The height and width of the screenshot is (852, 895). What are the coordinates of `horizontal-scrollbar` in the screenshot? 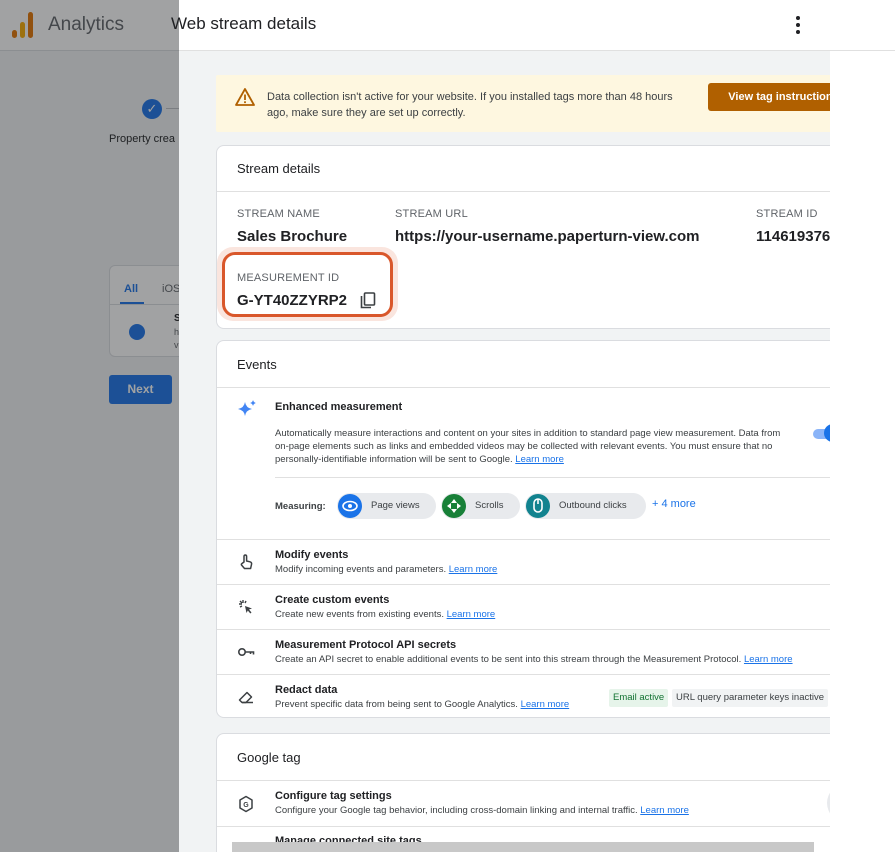 It's located at (523, 847).